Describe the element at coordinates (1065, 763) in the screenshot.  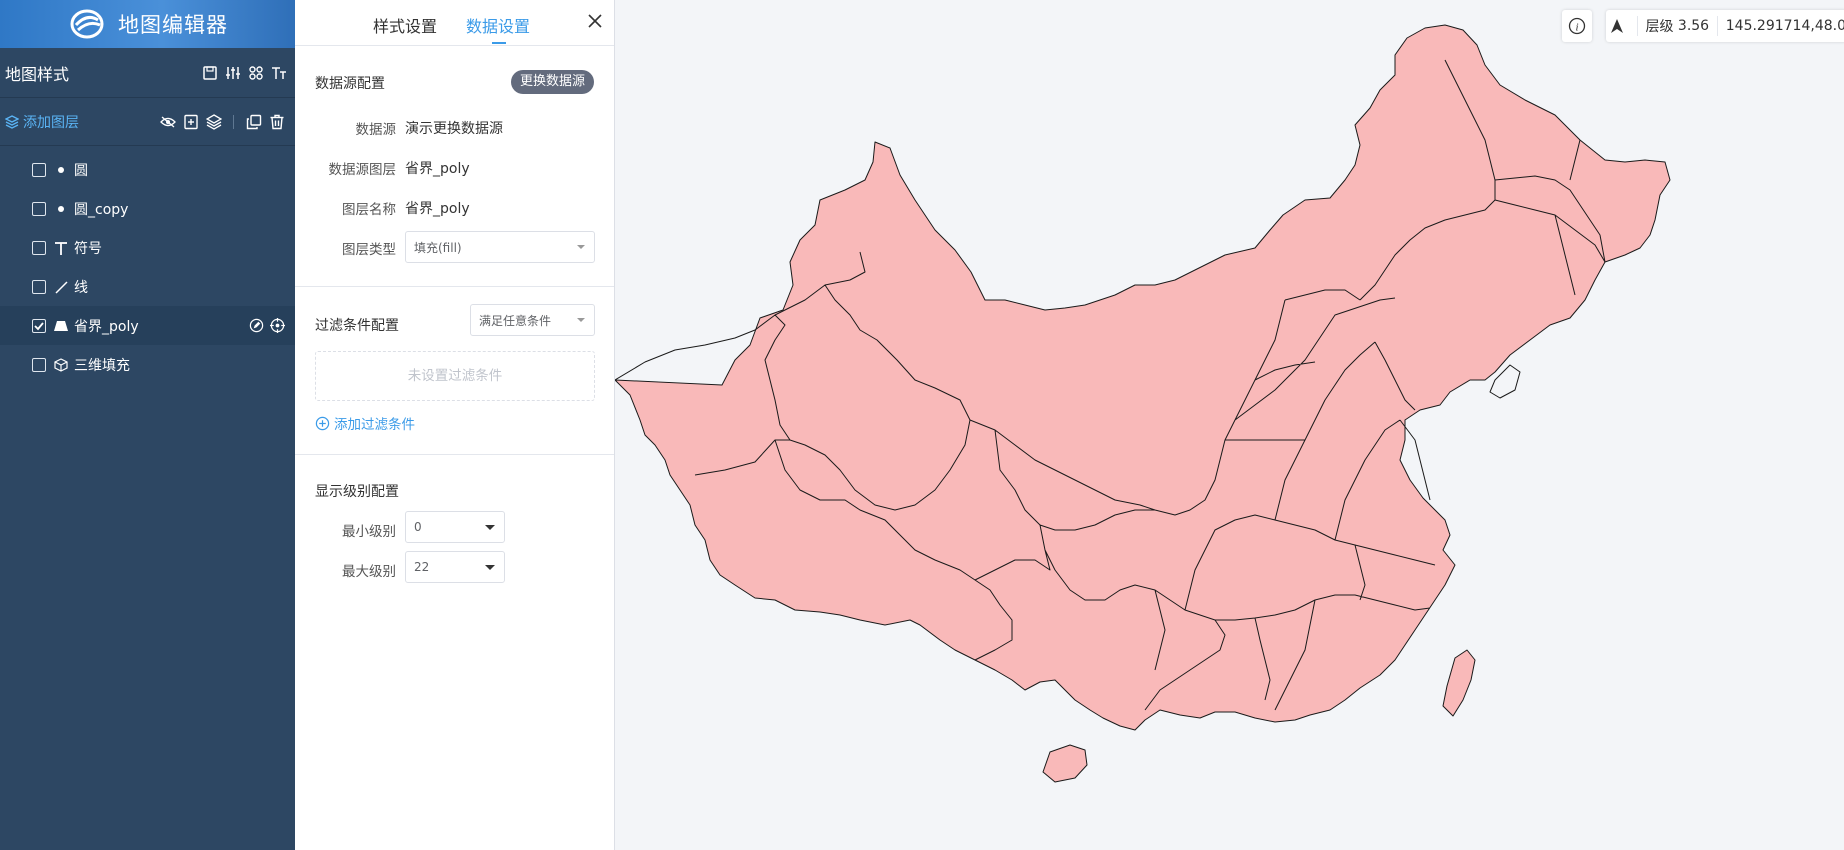
I see `hainan` at that location.